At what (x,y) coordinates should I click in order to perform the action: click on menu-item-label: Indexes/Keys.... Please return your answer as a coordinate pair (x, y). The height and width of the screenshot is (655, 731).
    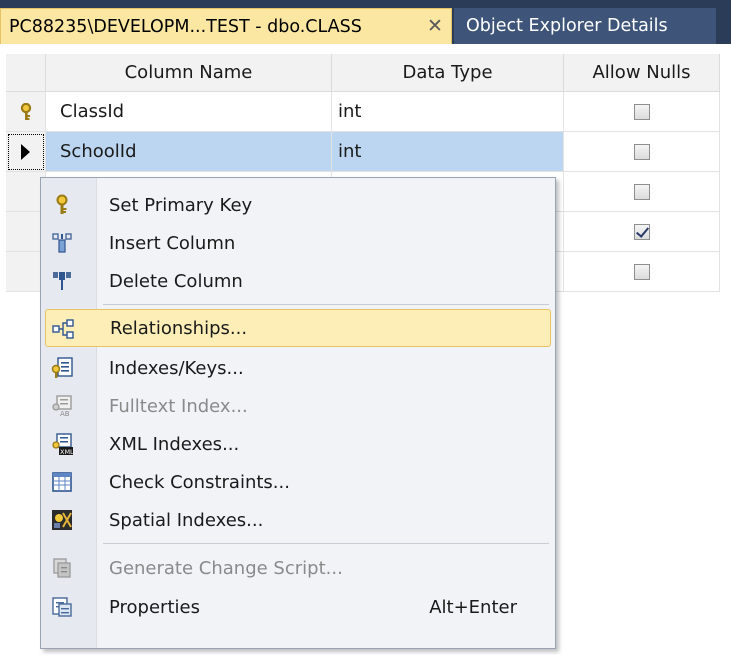
    Looking at the image, I should click on (176, 368).